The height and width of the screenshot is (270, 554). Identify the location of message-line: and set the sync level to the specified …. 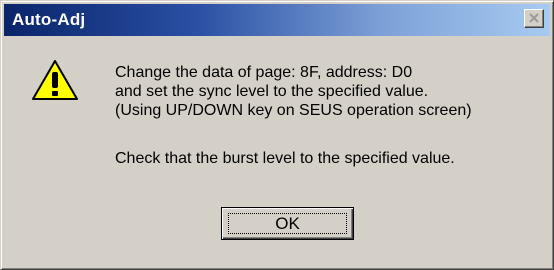
(272, 91).